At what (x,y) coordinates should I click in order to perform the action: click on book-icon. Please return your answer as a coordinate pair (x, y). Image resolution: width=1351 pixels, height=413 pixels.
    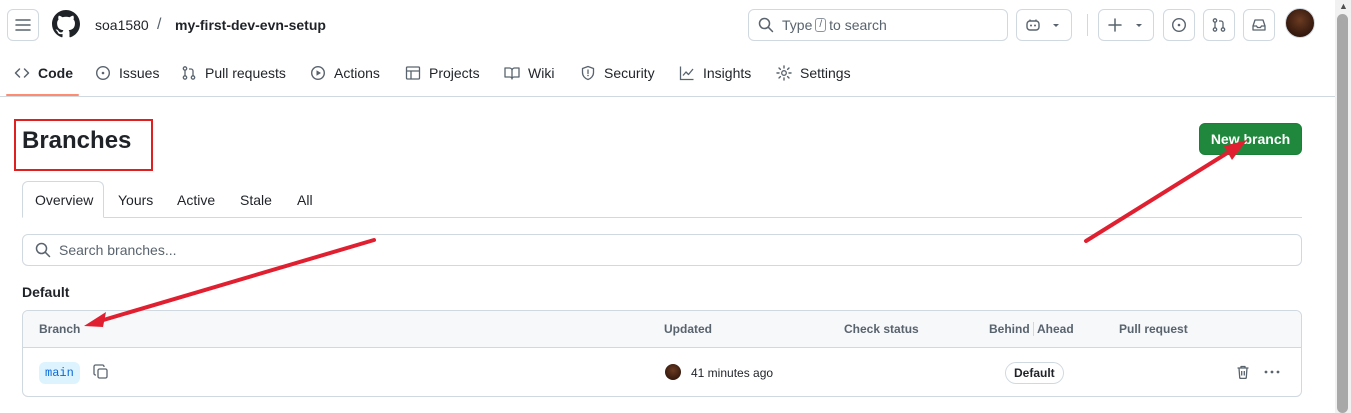
    Looking at the image, I should click on (512, 73).